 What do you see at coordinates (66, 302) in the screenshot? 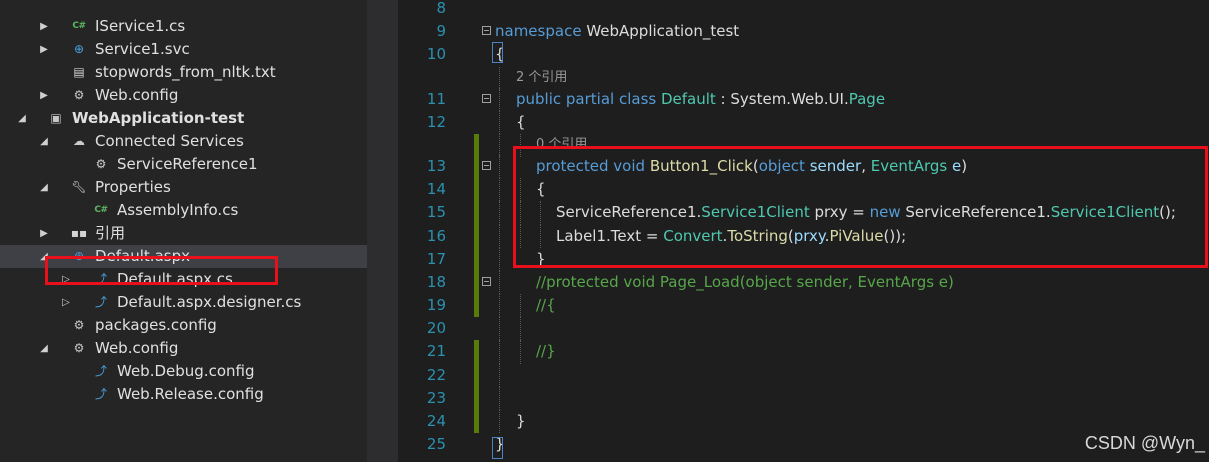
I see `expand-arrow-icon: ▷` at bounding box center [66, 302].